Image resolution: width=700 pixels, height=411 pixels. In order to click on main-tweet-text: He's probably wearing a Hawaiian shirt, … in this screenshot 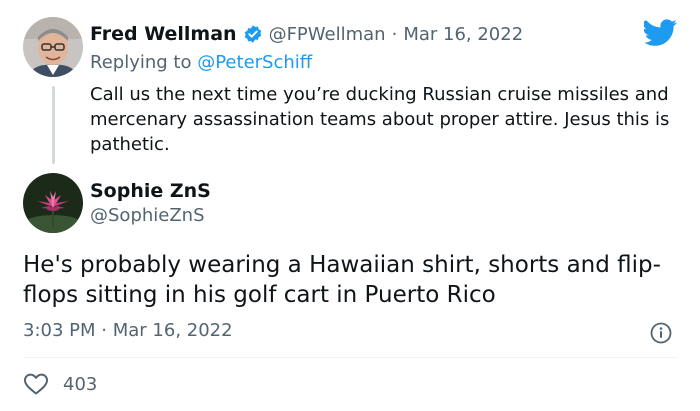, I will do `click(342, 280)`.